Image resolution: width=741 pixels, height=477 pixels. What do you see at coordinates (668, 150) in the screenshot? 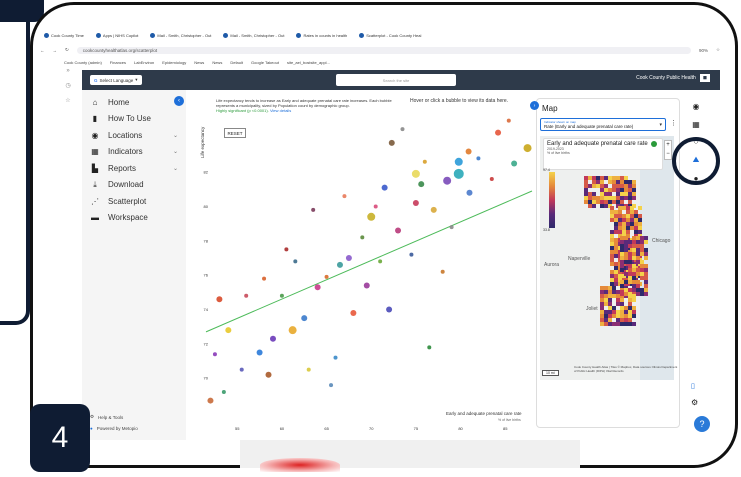
I see `map-zoom-control: + −` at bounding box center [668, 150].